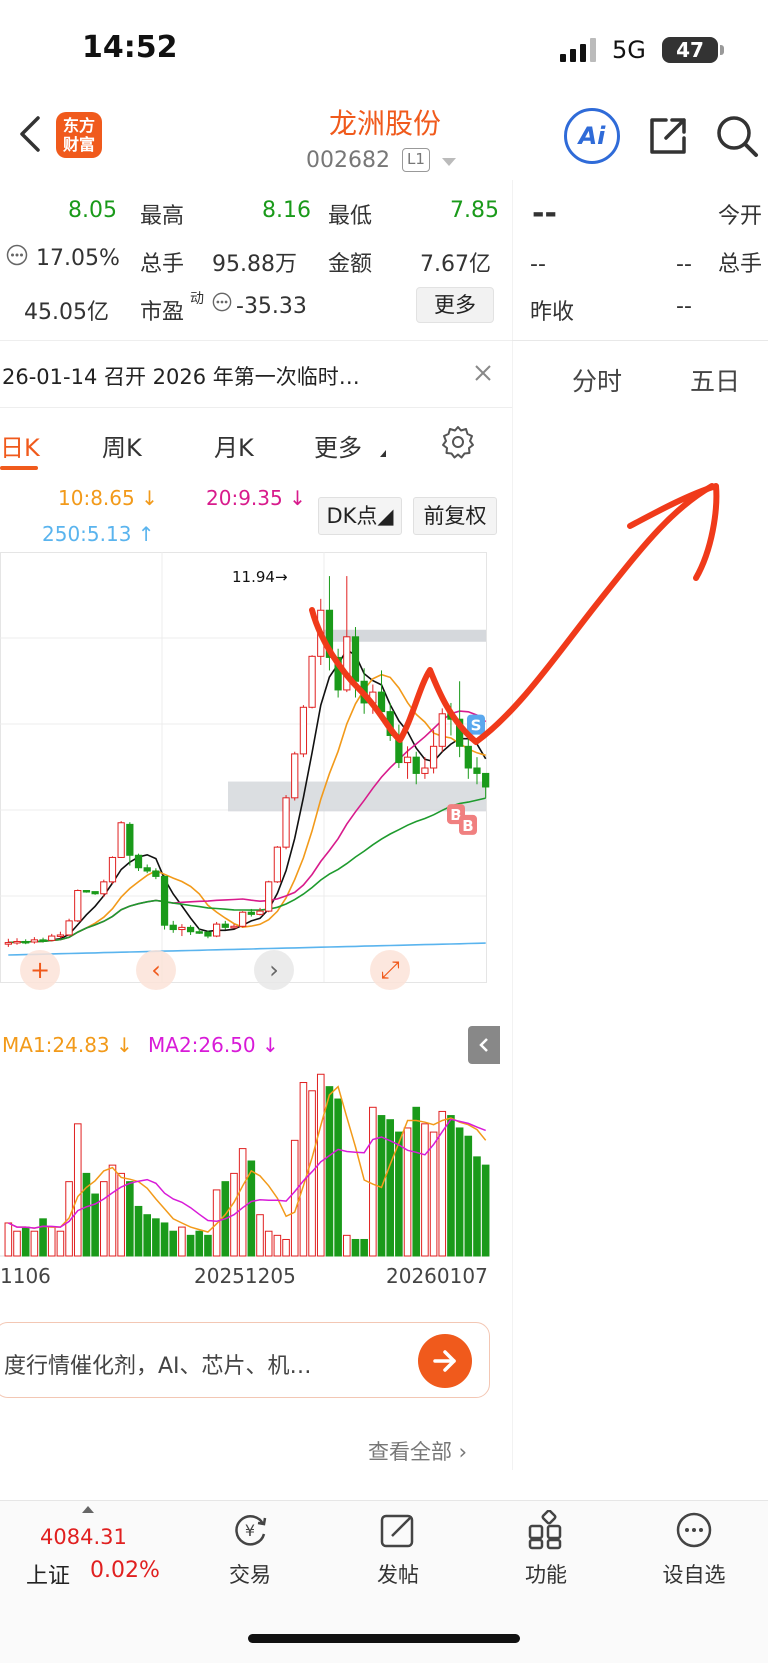 Image resolution: width=768 pixels, height=1663 pixels. What do you see at coordinates (250, 1574) in the screenshot?
I see `nav-trade: 交易` at bounding box center [250, 1574].